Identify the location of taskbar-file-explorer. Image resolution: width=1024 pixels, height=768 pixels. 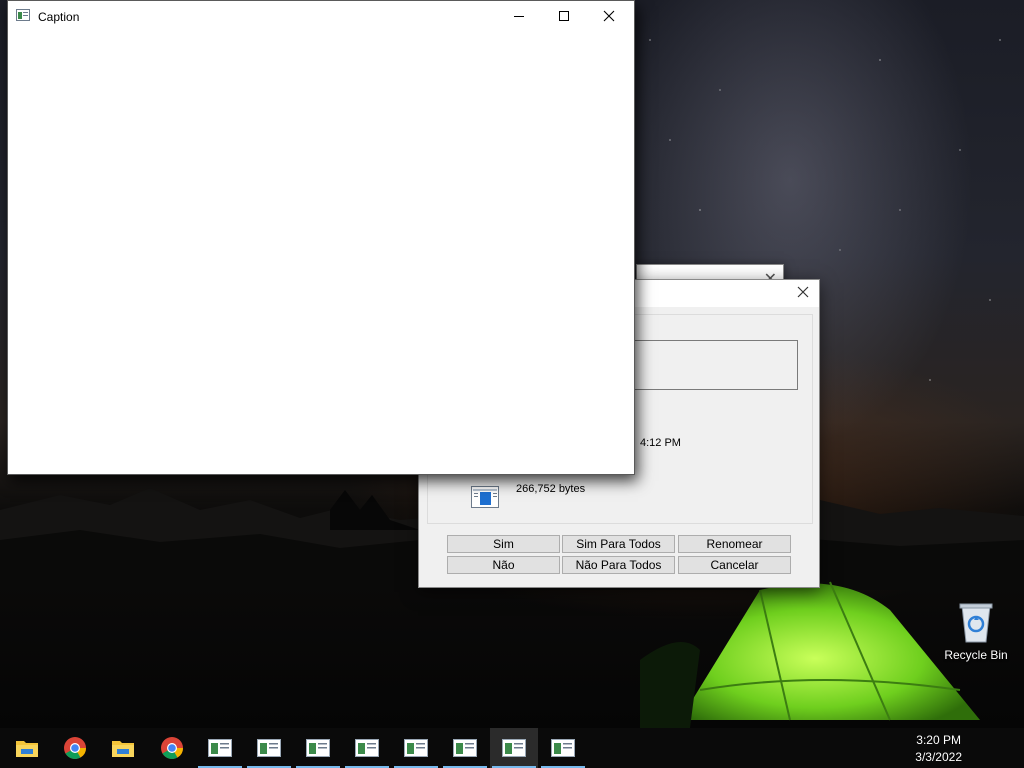
(27, 748).